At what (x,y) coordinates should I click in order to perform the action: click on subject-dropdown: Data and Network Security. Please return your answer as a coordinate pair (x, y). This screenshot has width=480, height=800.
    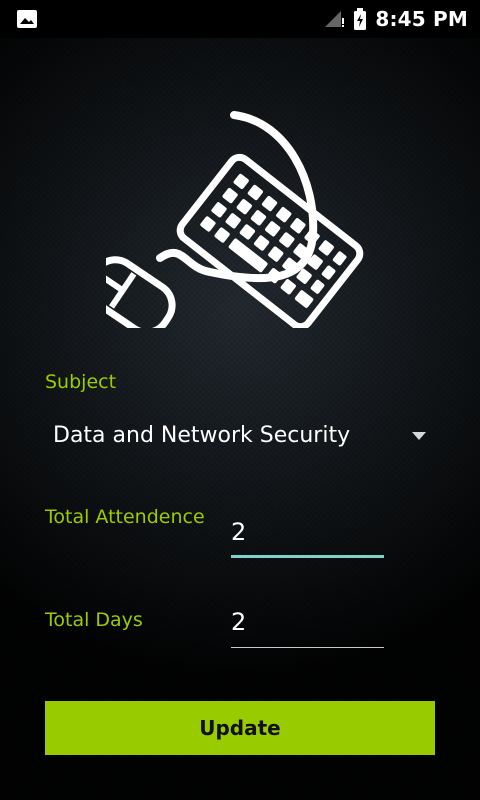
    Looking at the image, I should click on (239, 438).